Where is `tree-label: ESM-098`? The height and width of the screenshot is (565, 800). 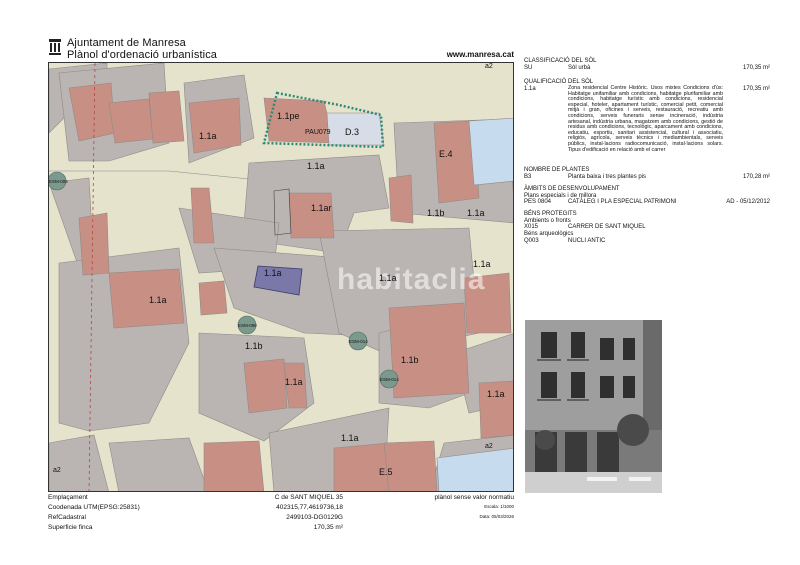 tree-label: ESM-098 is located at coordinates (247, 325).